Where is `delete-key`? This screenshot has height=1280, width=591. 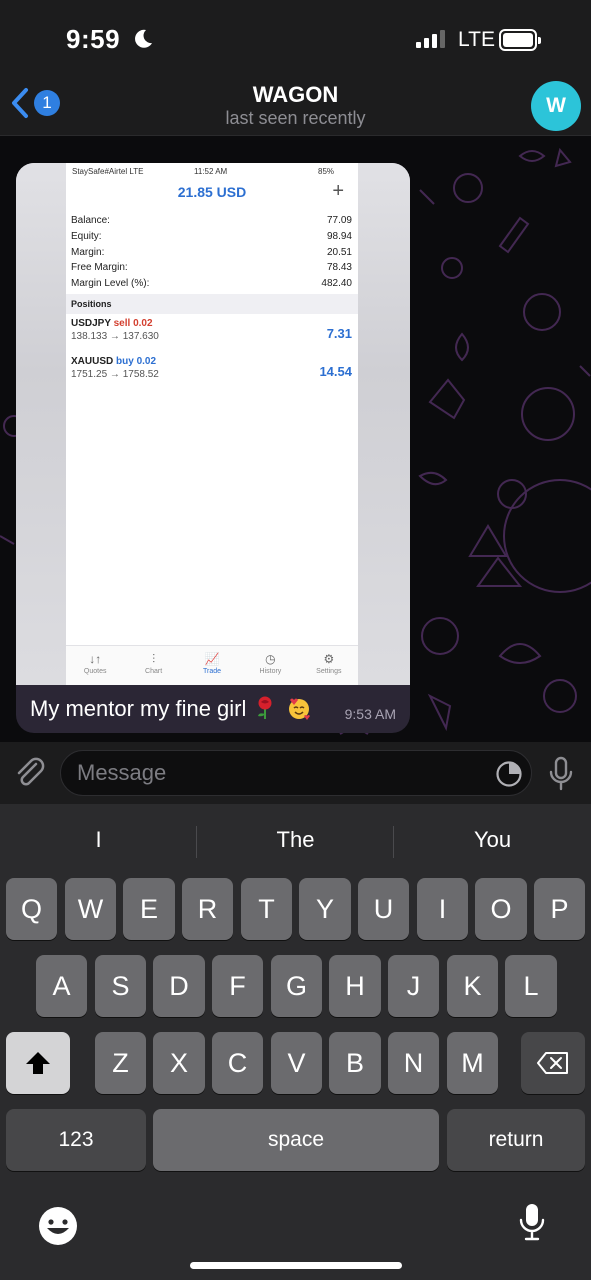 delete-key is located at coordinates (553, 1063).